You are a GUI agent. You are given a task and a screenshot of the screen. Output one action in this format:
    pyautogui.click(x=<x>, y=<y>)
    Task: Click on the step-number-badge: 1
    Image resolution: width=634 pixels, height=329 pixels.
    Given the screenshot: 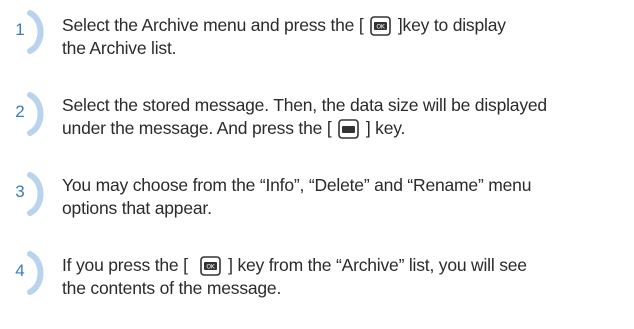 What is the action you would take?
    pyautogui.click(x=24, y=32)
    